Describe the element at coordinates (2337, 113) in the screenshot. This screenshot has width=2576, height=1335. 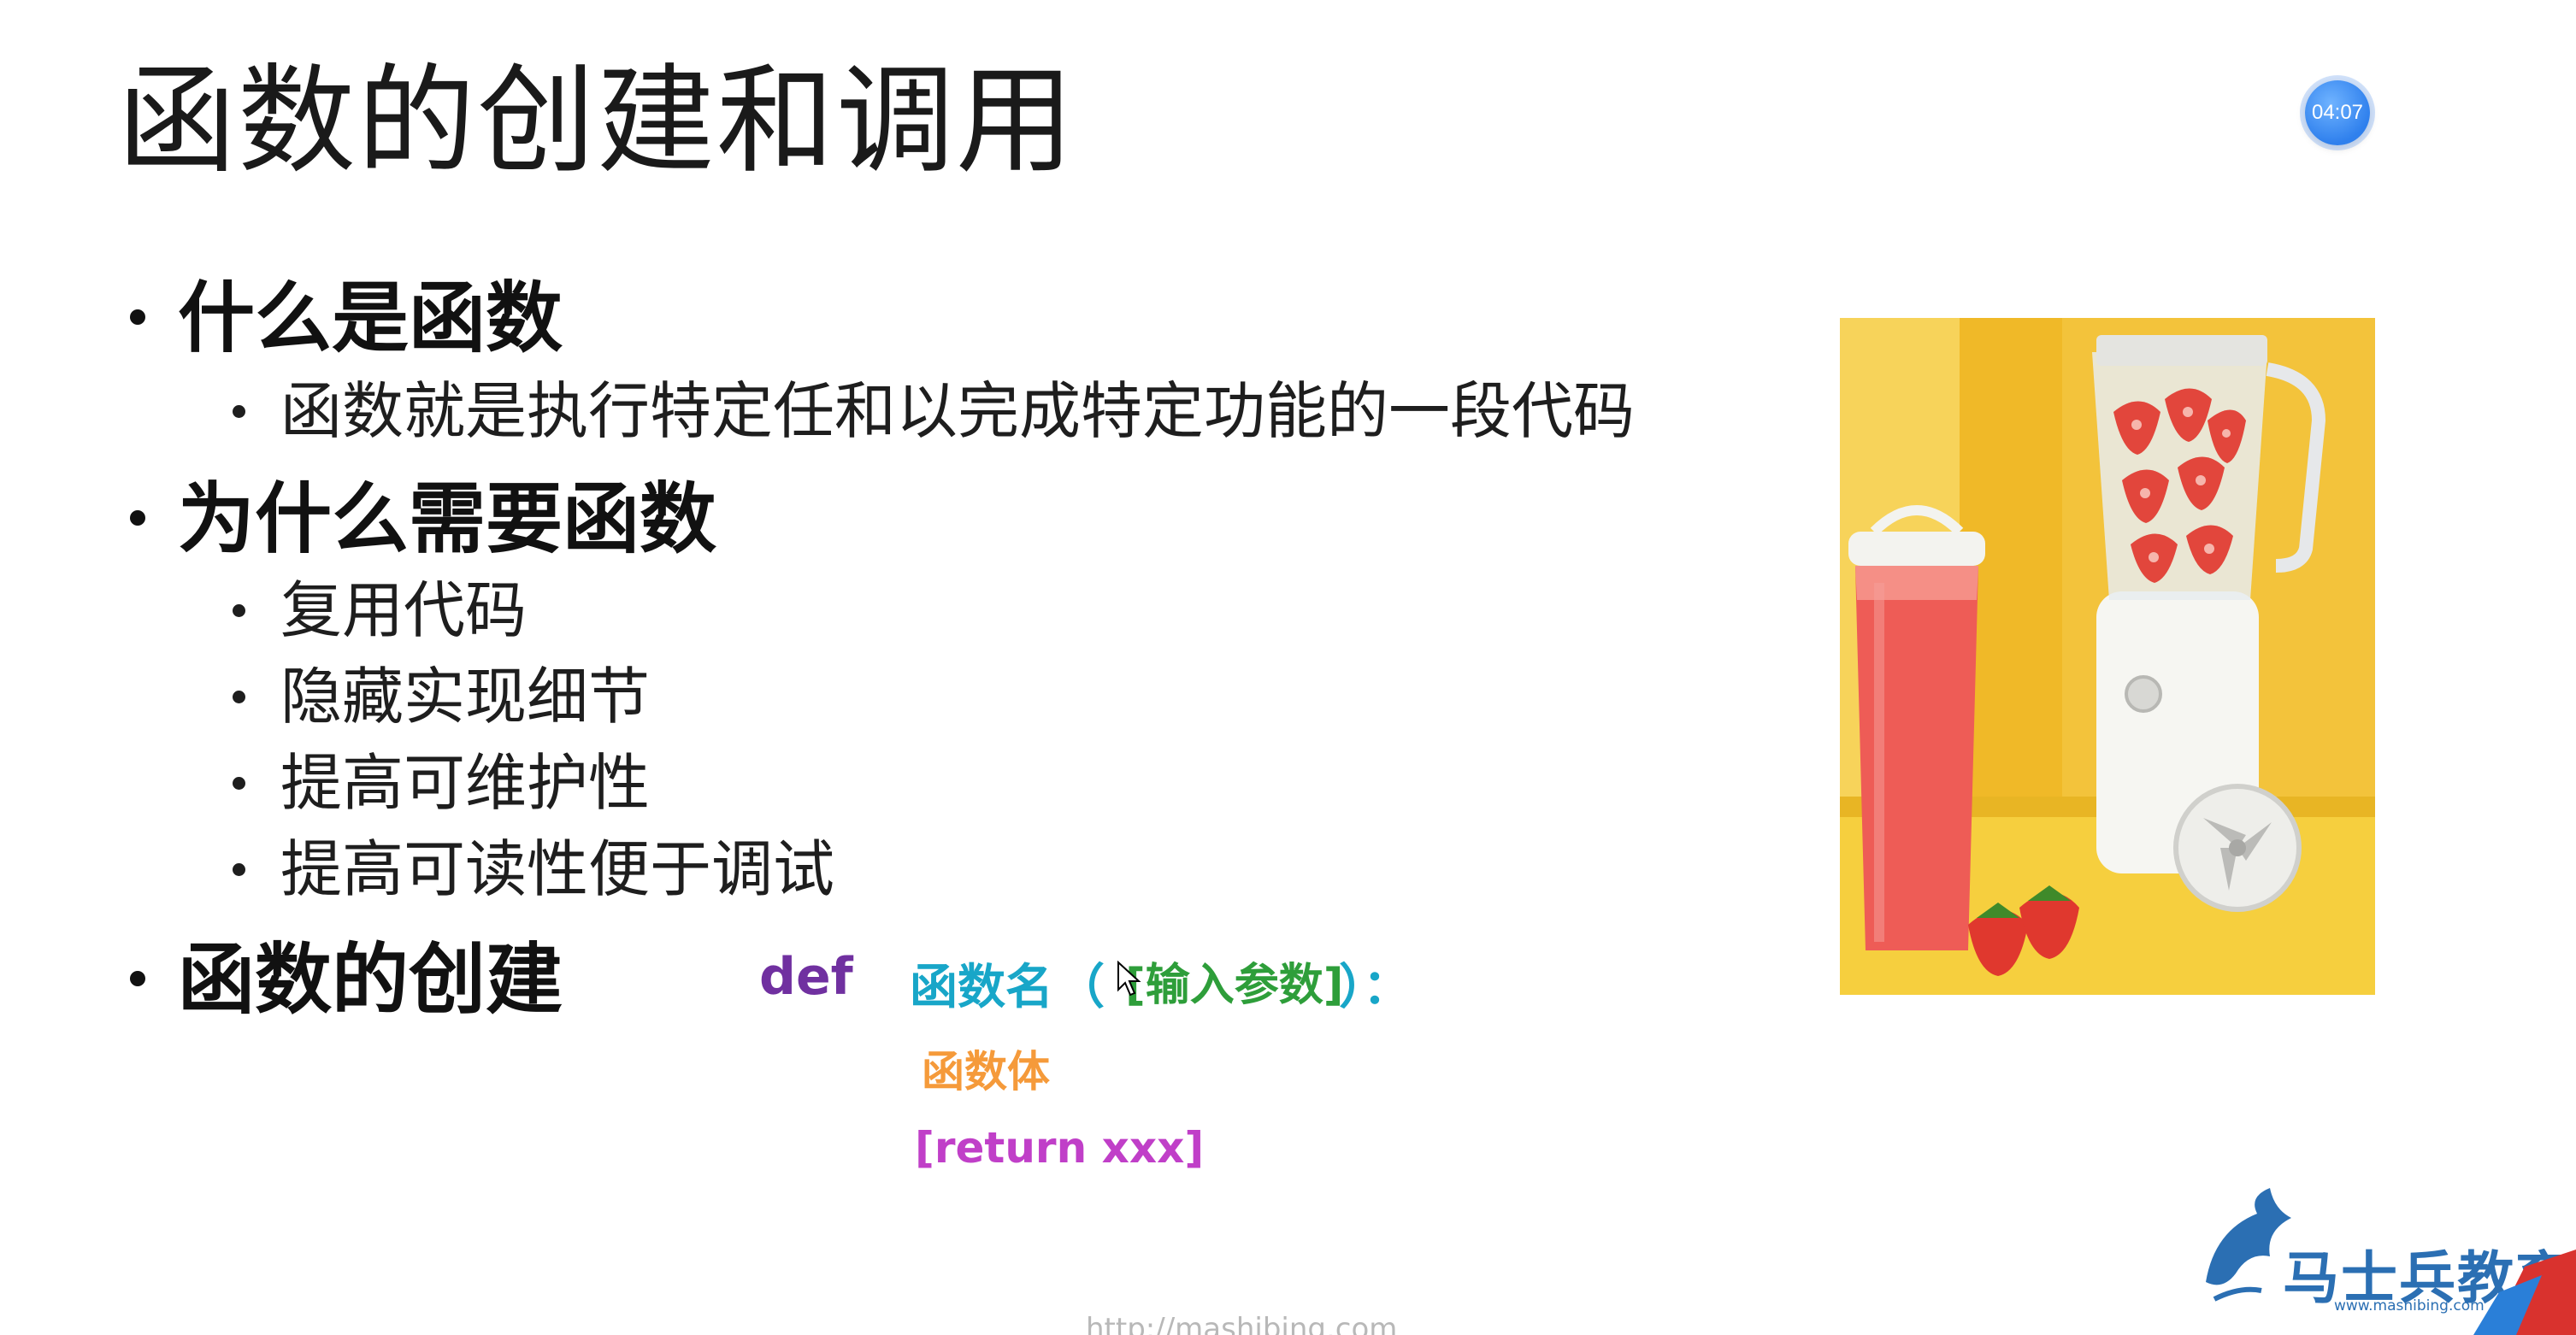
I see `timer-badge: 04:07` at that location.